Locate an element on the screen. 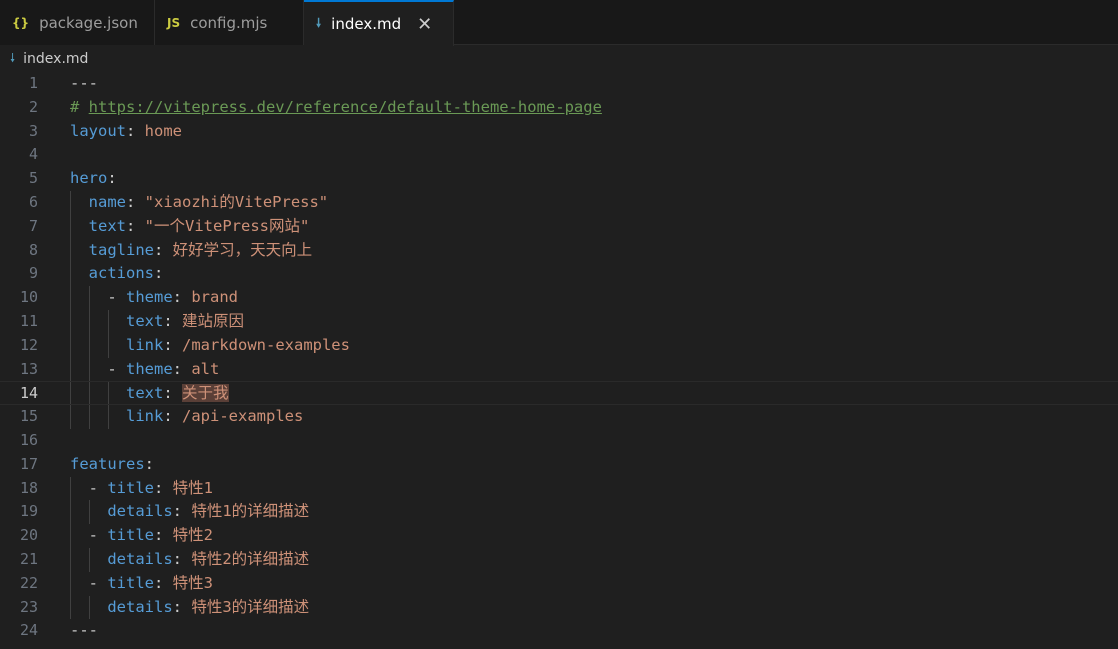  tab-label: package.json is located at coordinates (88, 22).